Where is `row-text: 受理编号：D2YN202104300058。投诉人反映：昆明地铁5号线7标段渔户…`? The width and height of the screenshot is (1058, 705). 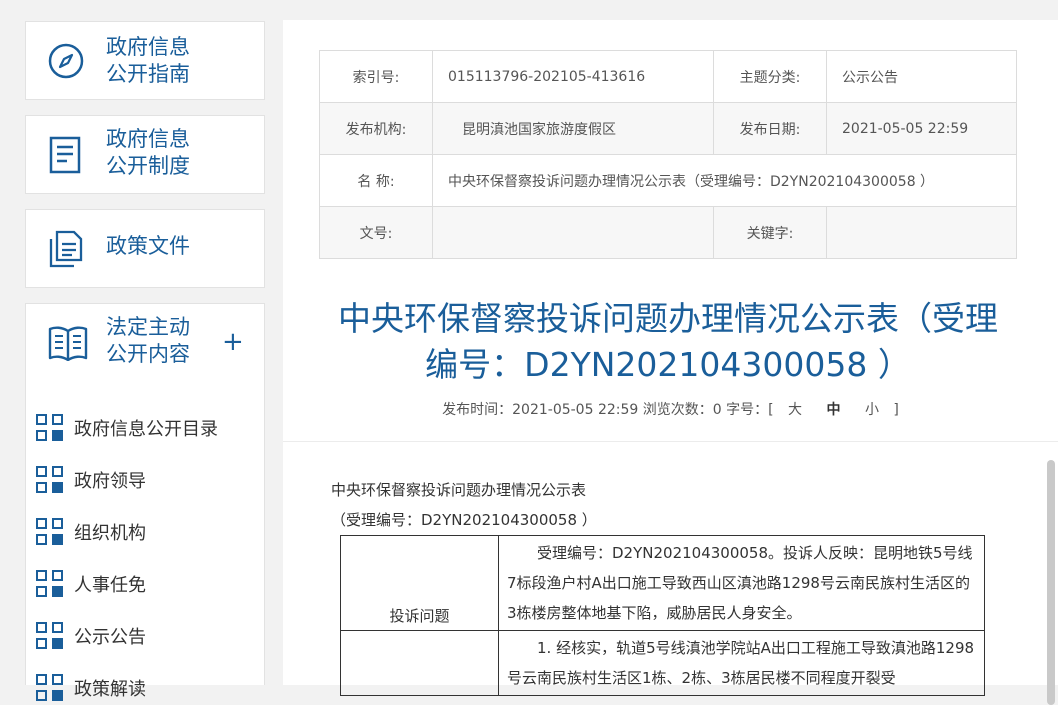 row-text: 受理编号：D2YN202104300058。投诉人反映：昆明地铁5号线7标段渔户… is located at coordinates (741, 583).